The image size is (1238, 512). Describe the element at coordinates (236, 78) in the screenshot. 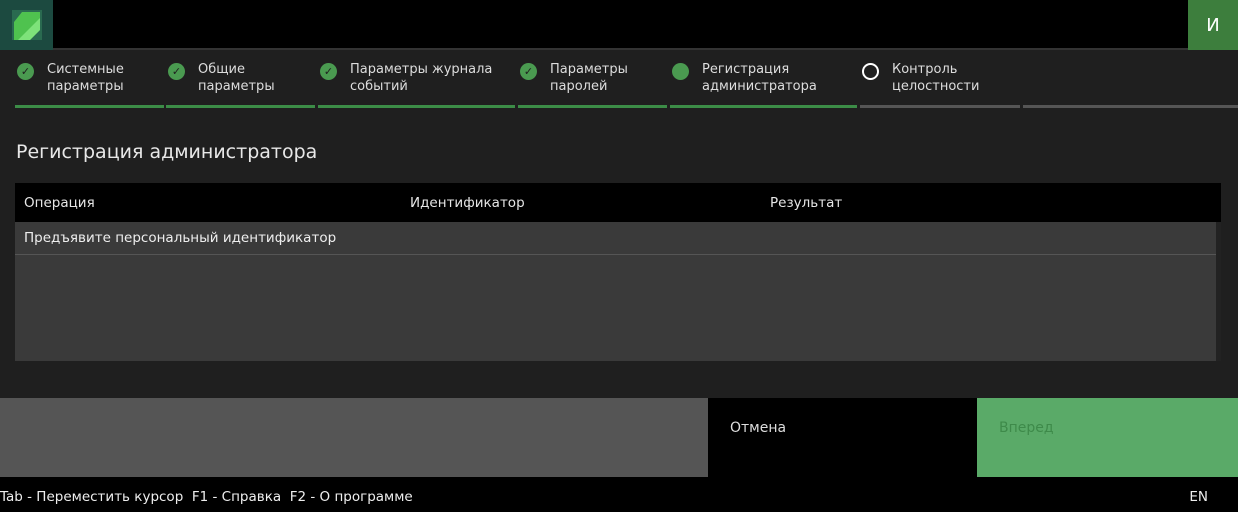

I see `step-label: Общие параметры` at that location.